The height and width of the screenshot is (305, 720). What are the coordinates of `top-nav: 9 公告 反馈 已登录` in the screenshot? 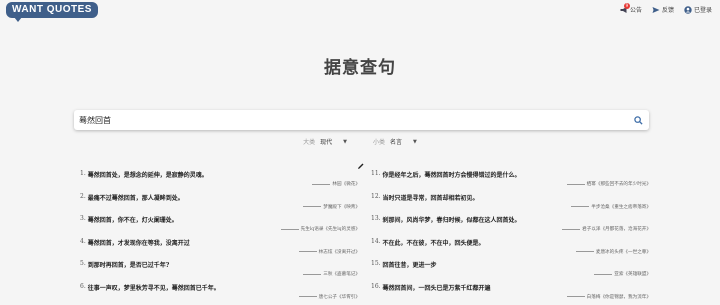 It's located at (666, 9).